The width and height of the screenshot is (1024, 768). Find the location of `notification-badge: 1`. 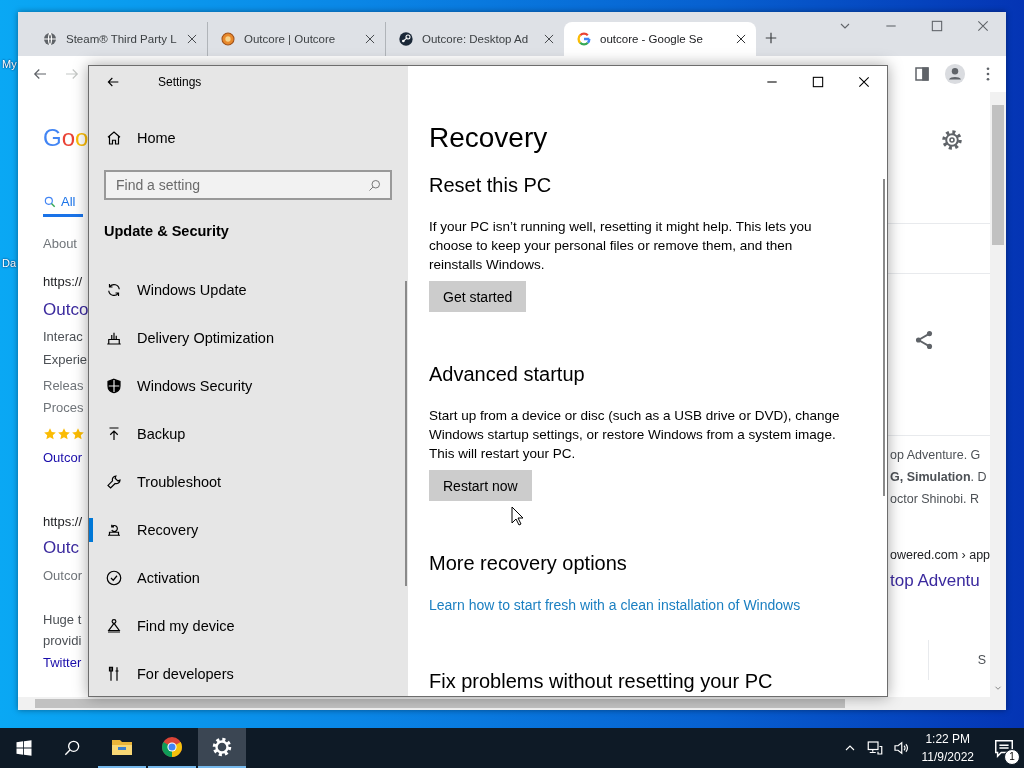

notification-badge: 1 is located at coordinates (1012, 757).